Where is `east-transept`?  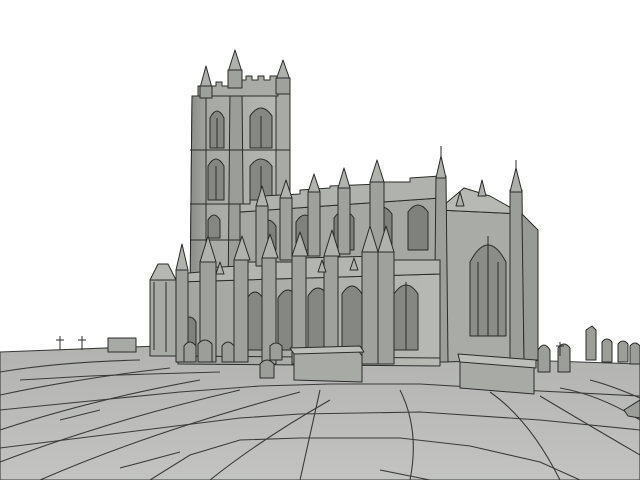
east-transept is located at coordinates (486, 254).